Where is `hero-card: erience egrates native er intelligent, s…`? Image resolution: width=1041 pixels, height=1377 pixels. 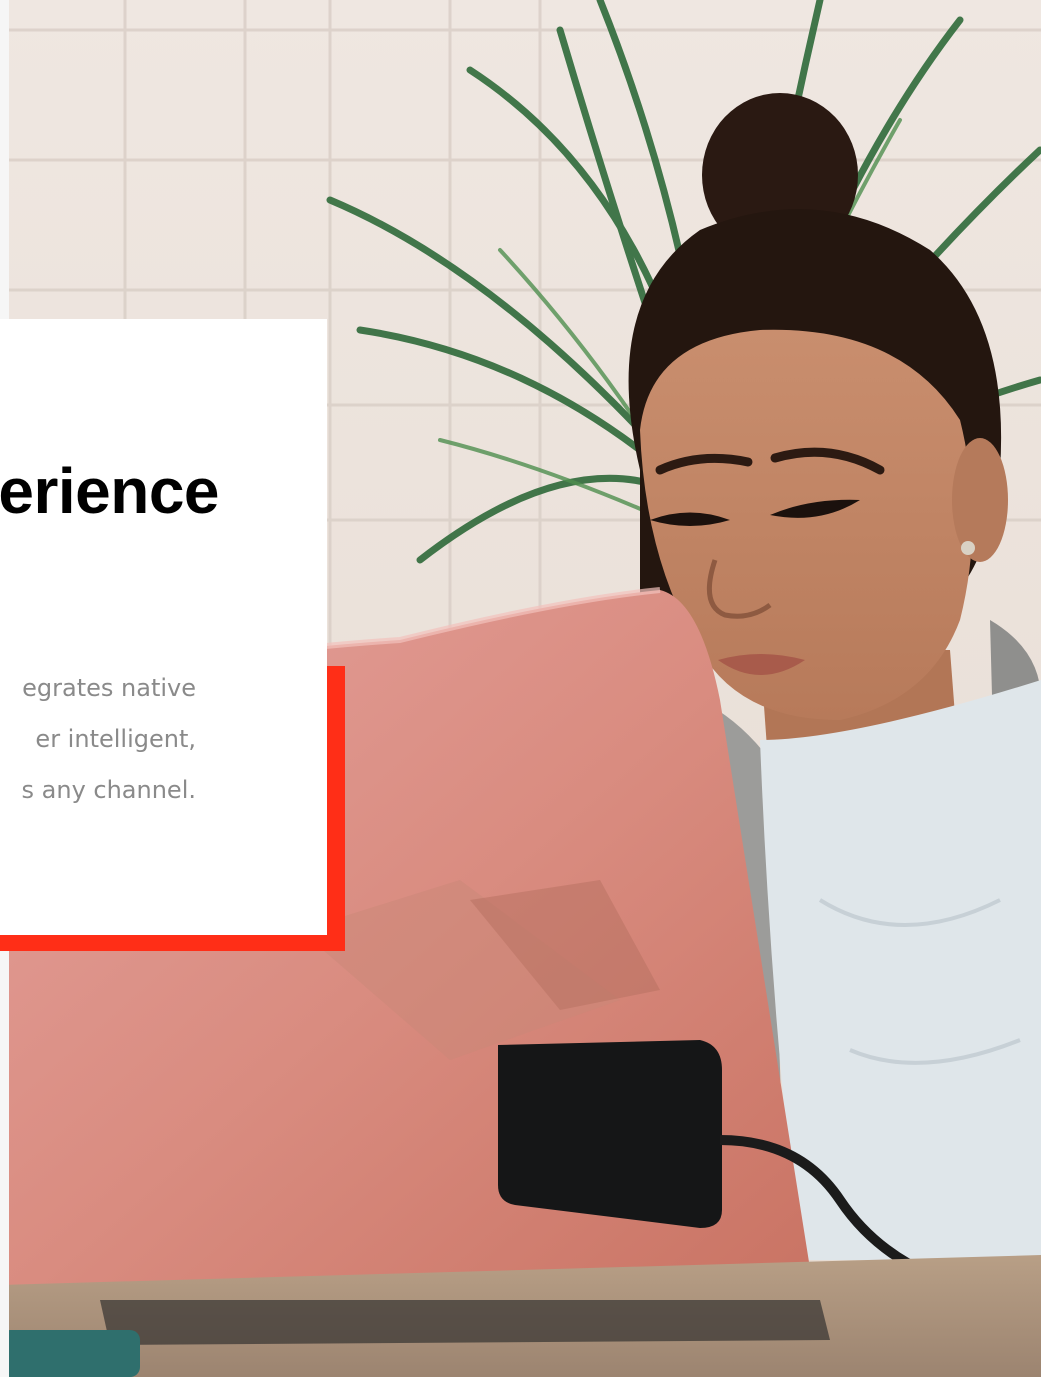
hero-card: erience egrates native er intelligent, s… is located at coordinates (163, 627).